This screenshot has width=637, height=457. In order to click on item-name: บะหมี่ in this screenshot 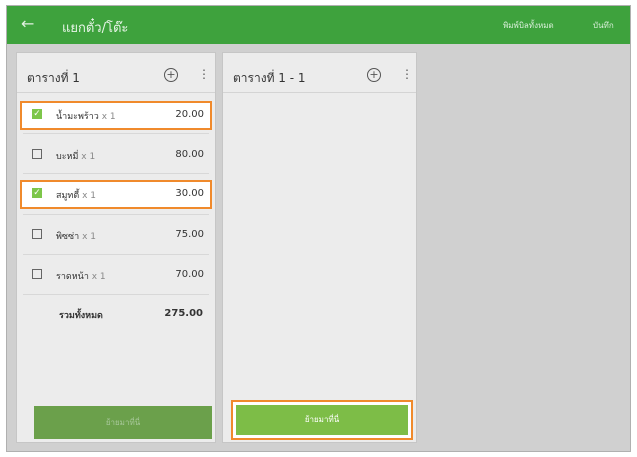, I will do `click(67, 157)`.